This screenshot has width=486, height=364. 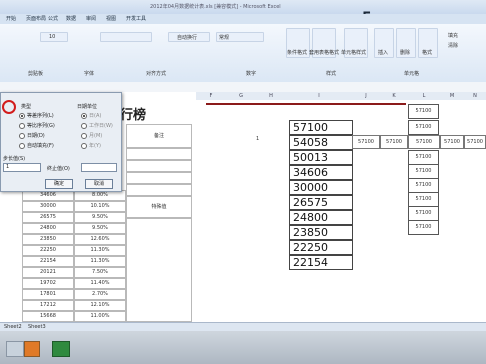 What do you see at coordinates (321, 157) in the screenshot?
I see `big-cell: 50013` at bounding box center [321, 157].